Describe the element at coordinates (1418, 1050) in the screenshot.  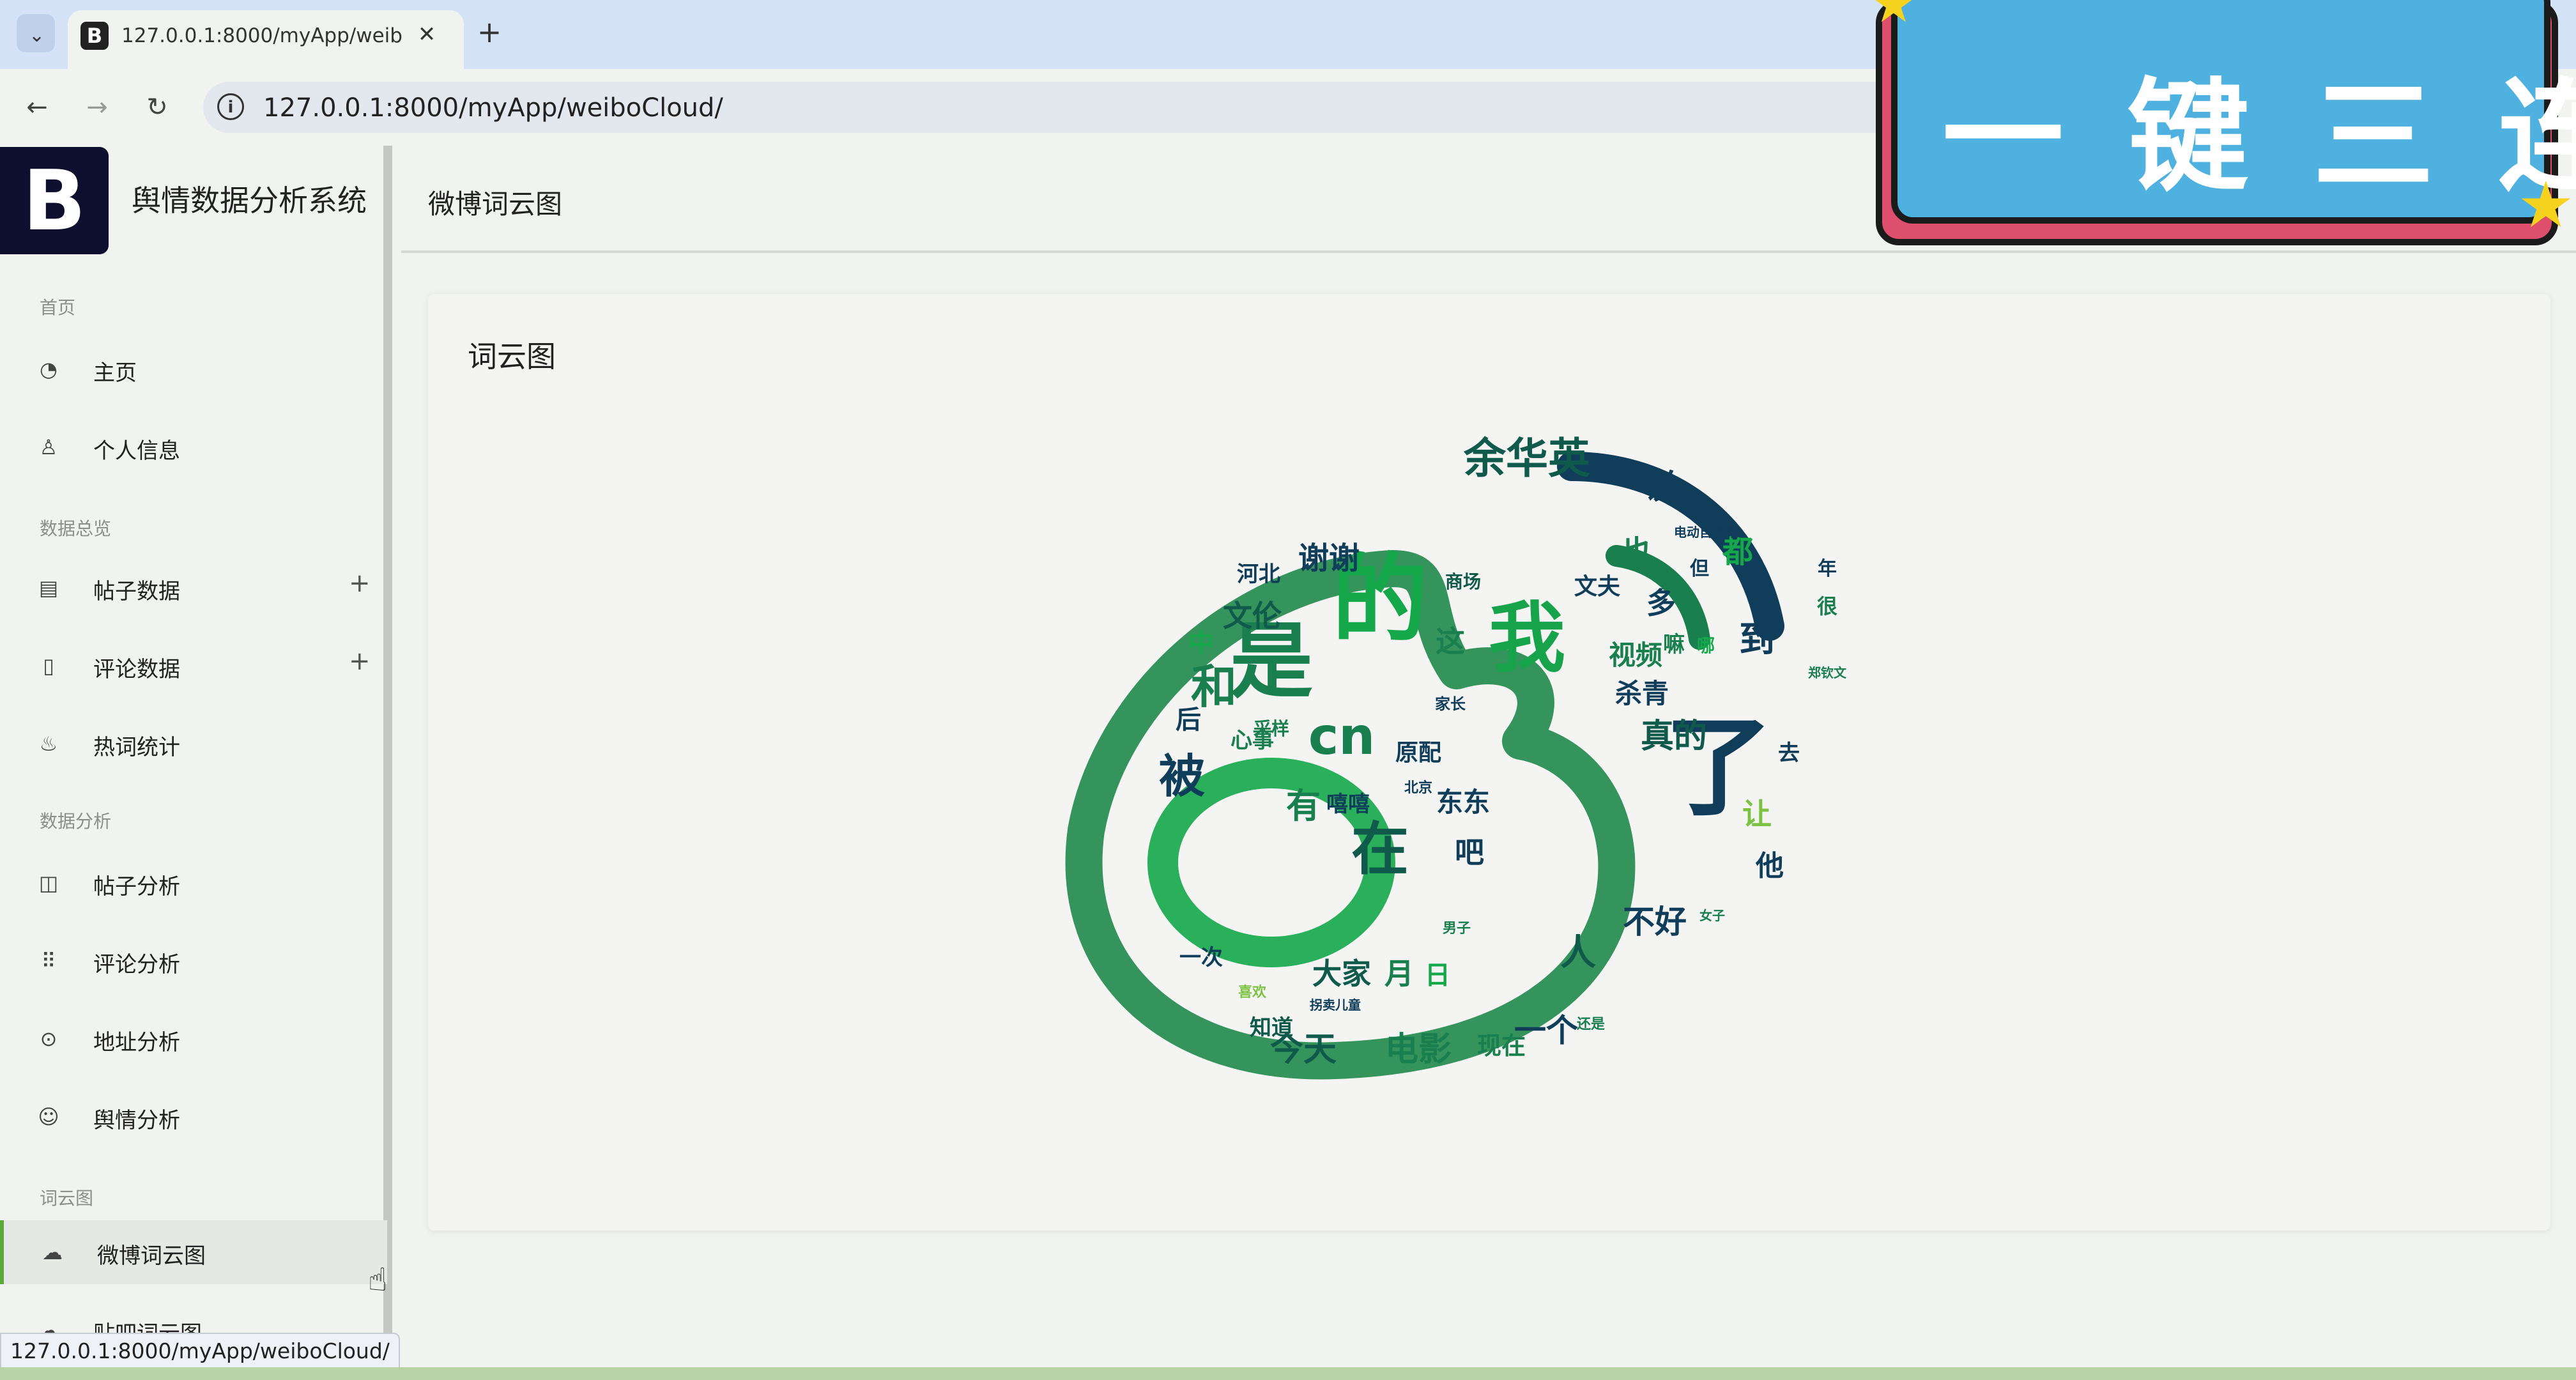
I see `wordcloud-word: 电影` at that location.